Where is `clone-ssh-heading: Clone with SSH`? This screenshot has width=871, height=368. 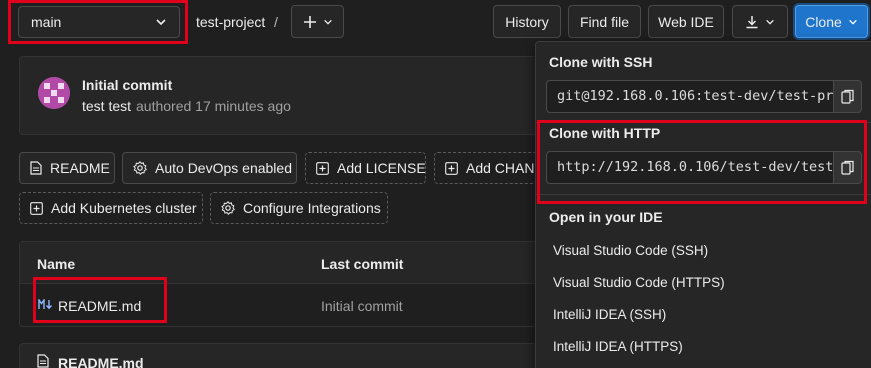 clone-ssh-heading: Clone with SSH is located at coordinates (601, 62).